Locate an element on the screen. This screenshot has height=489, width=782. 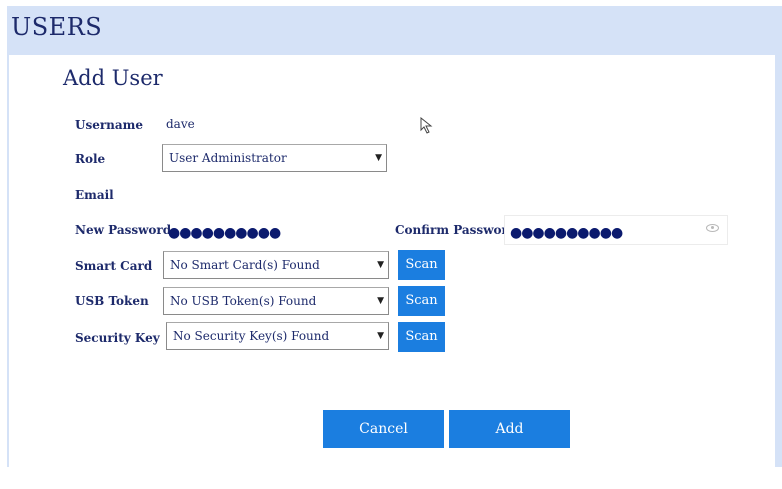
email-label: Email is located at coordinates (94, 195).